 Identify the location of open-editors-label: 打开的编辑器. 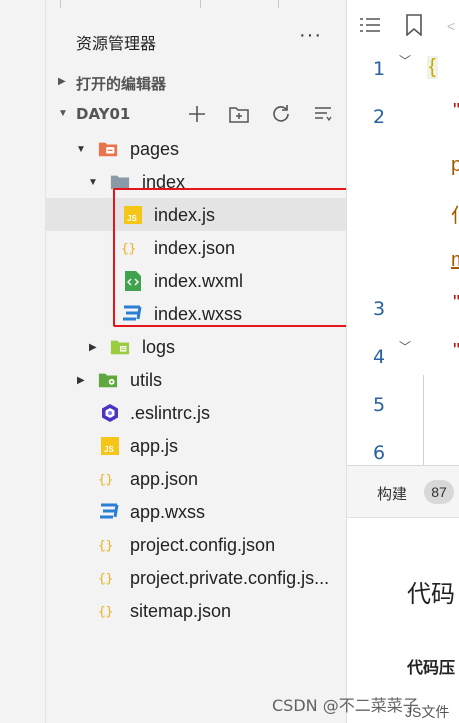
(121, 84).